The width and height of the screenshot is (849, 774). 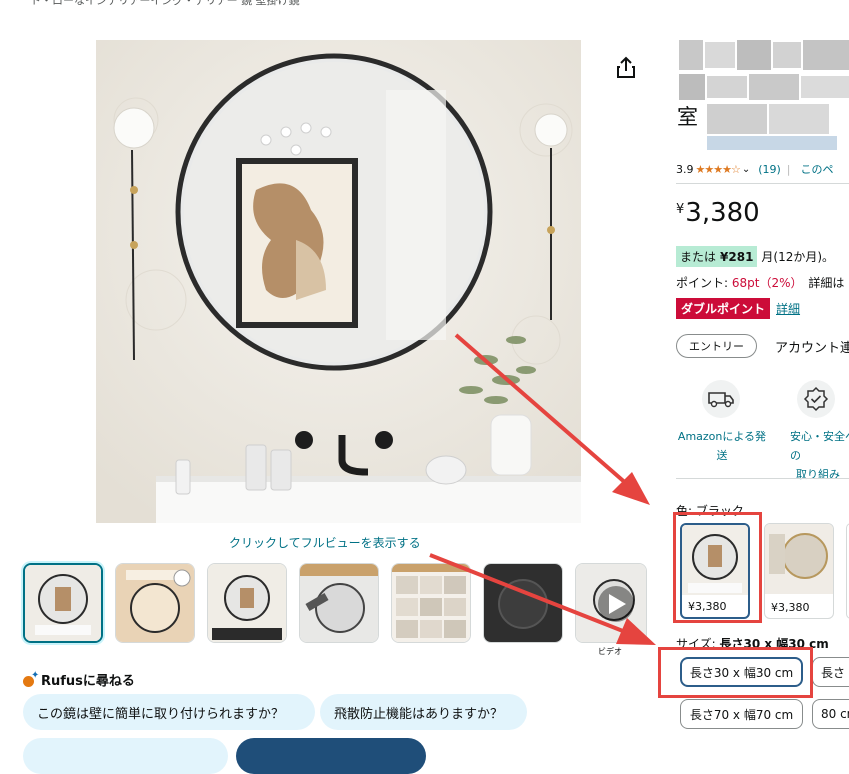 What do you see at coordinates (799, 571) in the screenshot?
I see `color-swatch-2: ¥3,380` at bounding box center [799, 571].